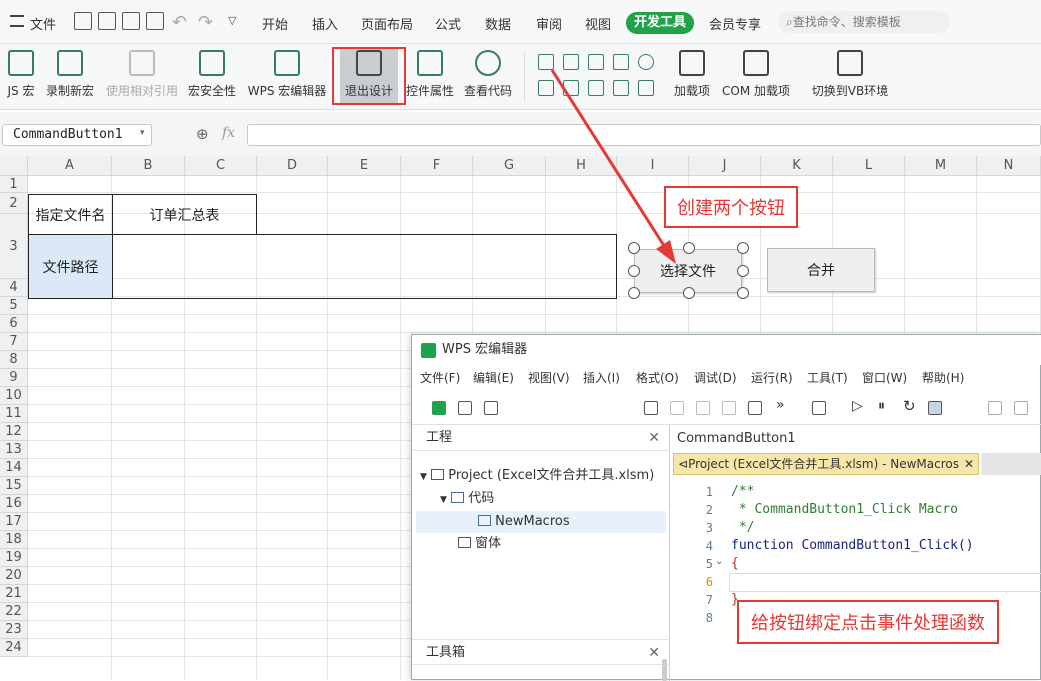 Image resolution: width=1041 pixels, height=681 pixels. What do you see at coordinates (551, 475) in the screenshot?
I see `project-root-label: Project (Excel文件合并工具.xlsm)` at bounding box center [551, 475].